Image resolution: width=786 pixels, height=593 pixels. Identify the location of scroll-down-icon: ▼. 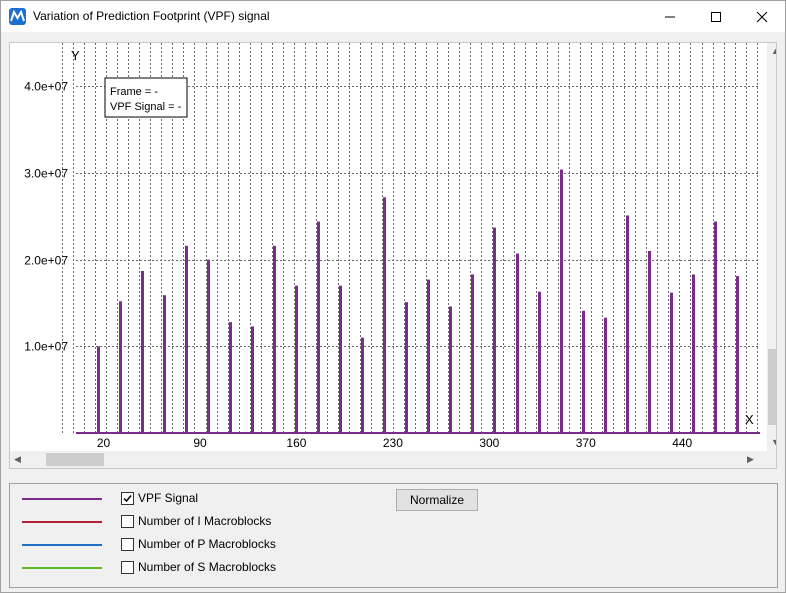
(773, 442).